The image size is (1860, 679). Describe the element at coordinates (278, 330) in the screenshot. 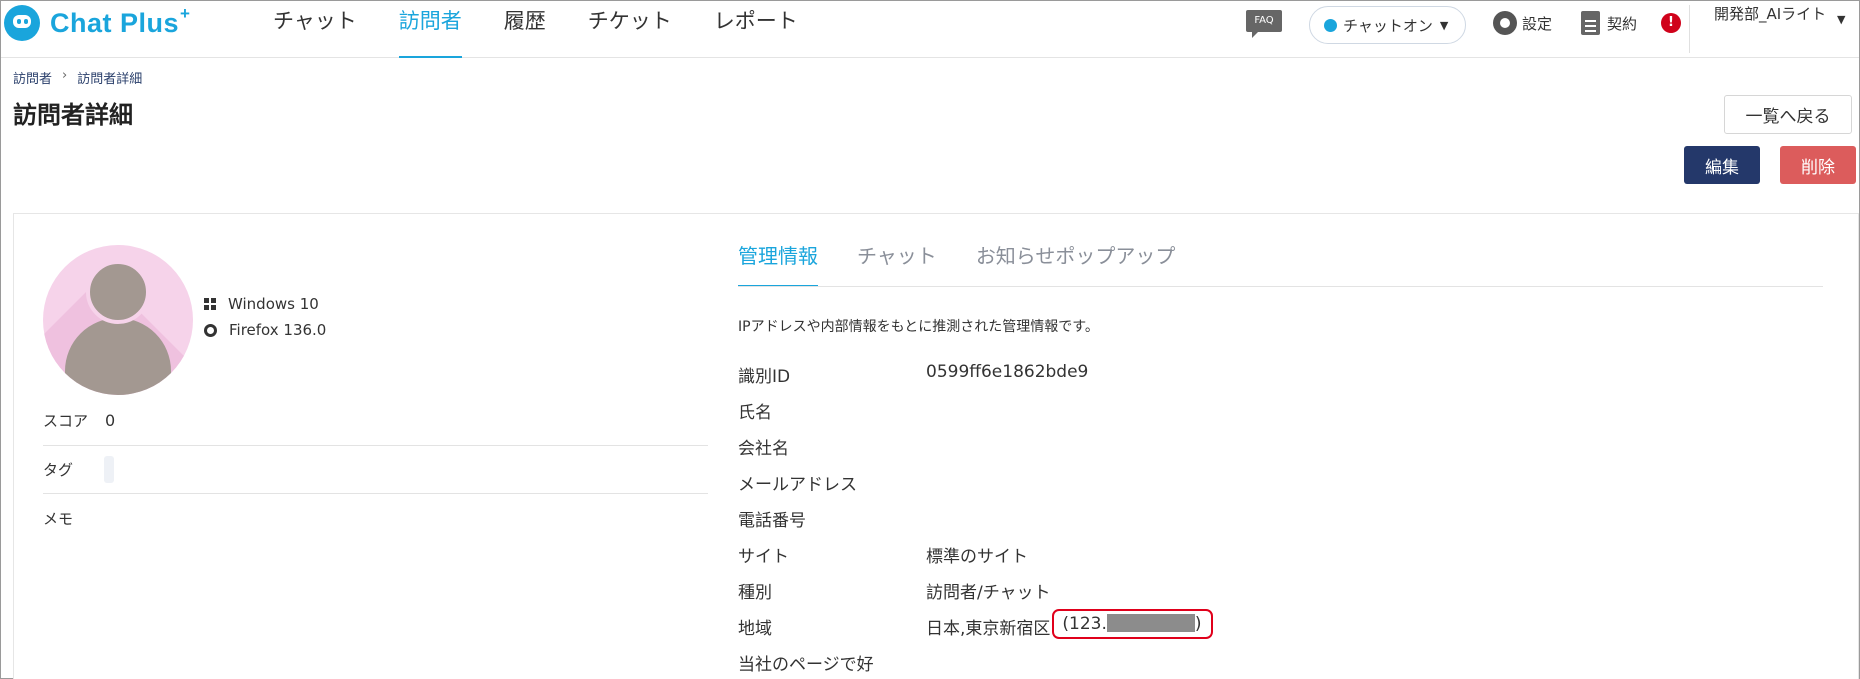

I see `browser-label: Firefox 136.0` at that location.